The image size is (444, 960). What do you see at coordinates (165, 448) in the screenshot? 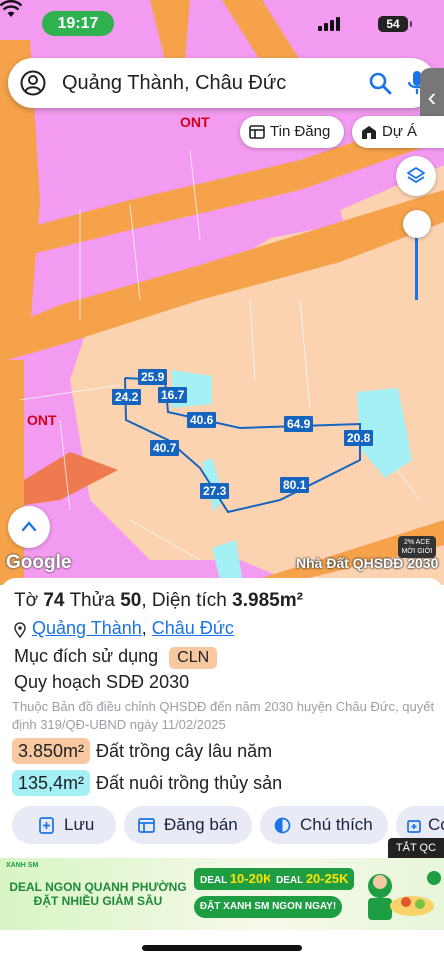
I see `edge-length-label: 40.7` at bounding box center [165, 448].